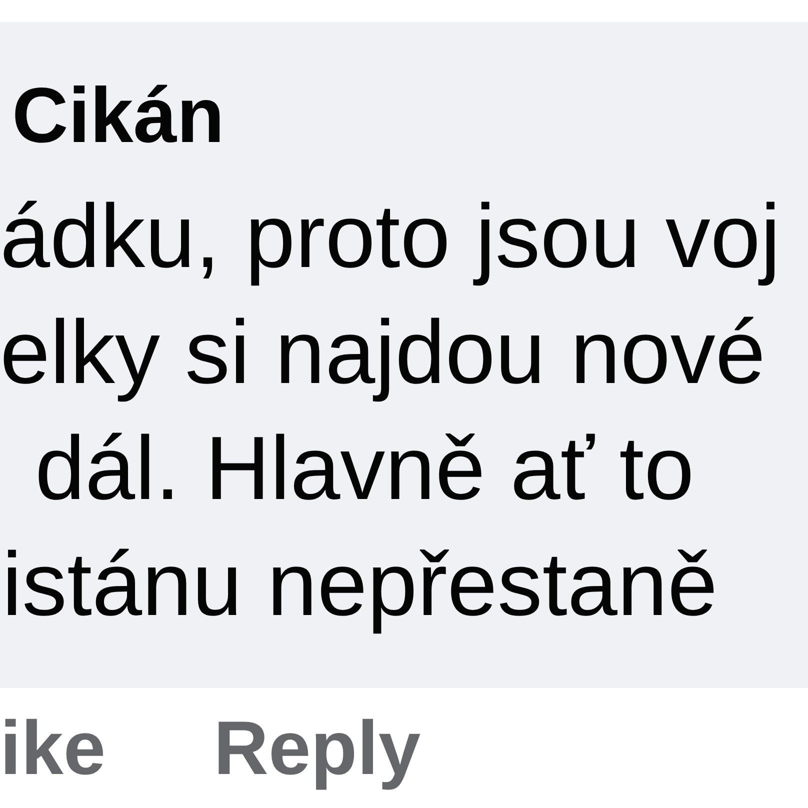  I want to click on comment-action-link: Reply, so click(317, 749).